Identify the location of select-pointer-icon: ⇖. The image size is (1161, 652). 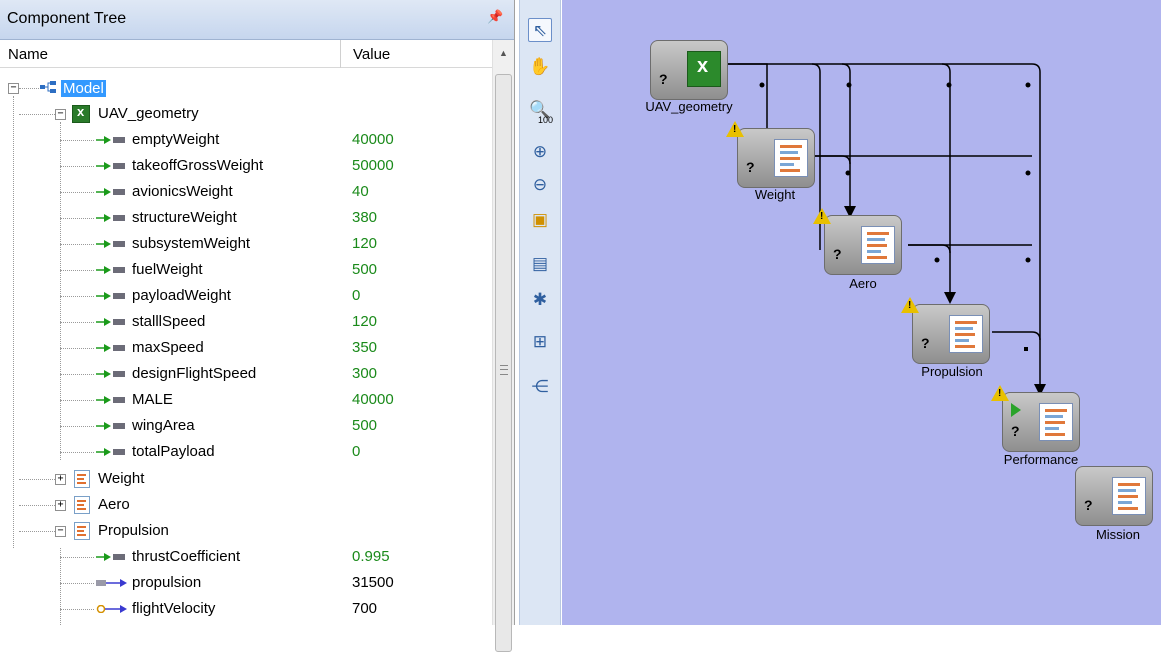
(540, 30).